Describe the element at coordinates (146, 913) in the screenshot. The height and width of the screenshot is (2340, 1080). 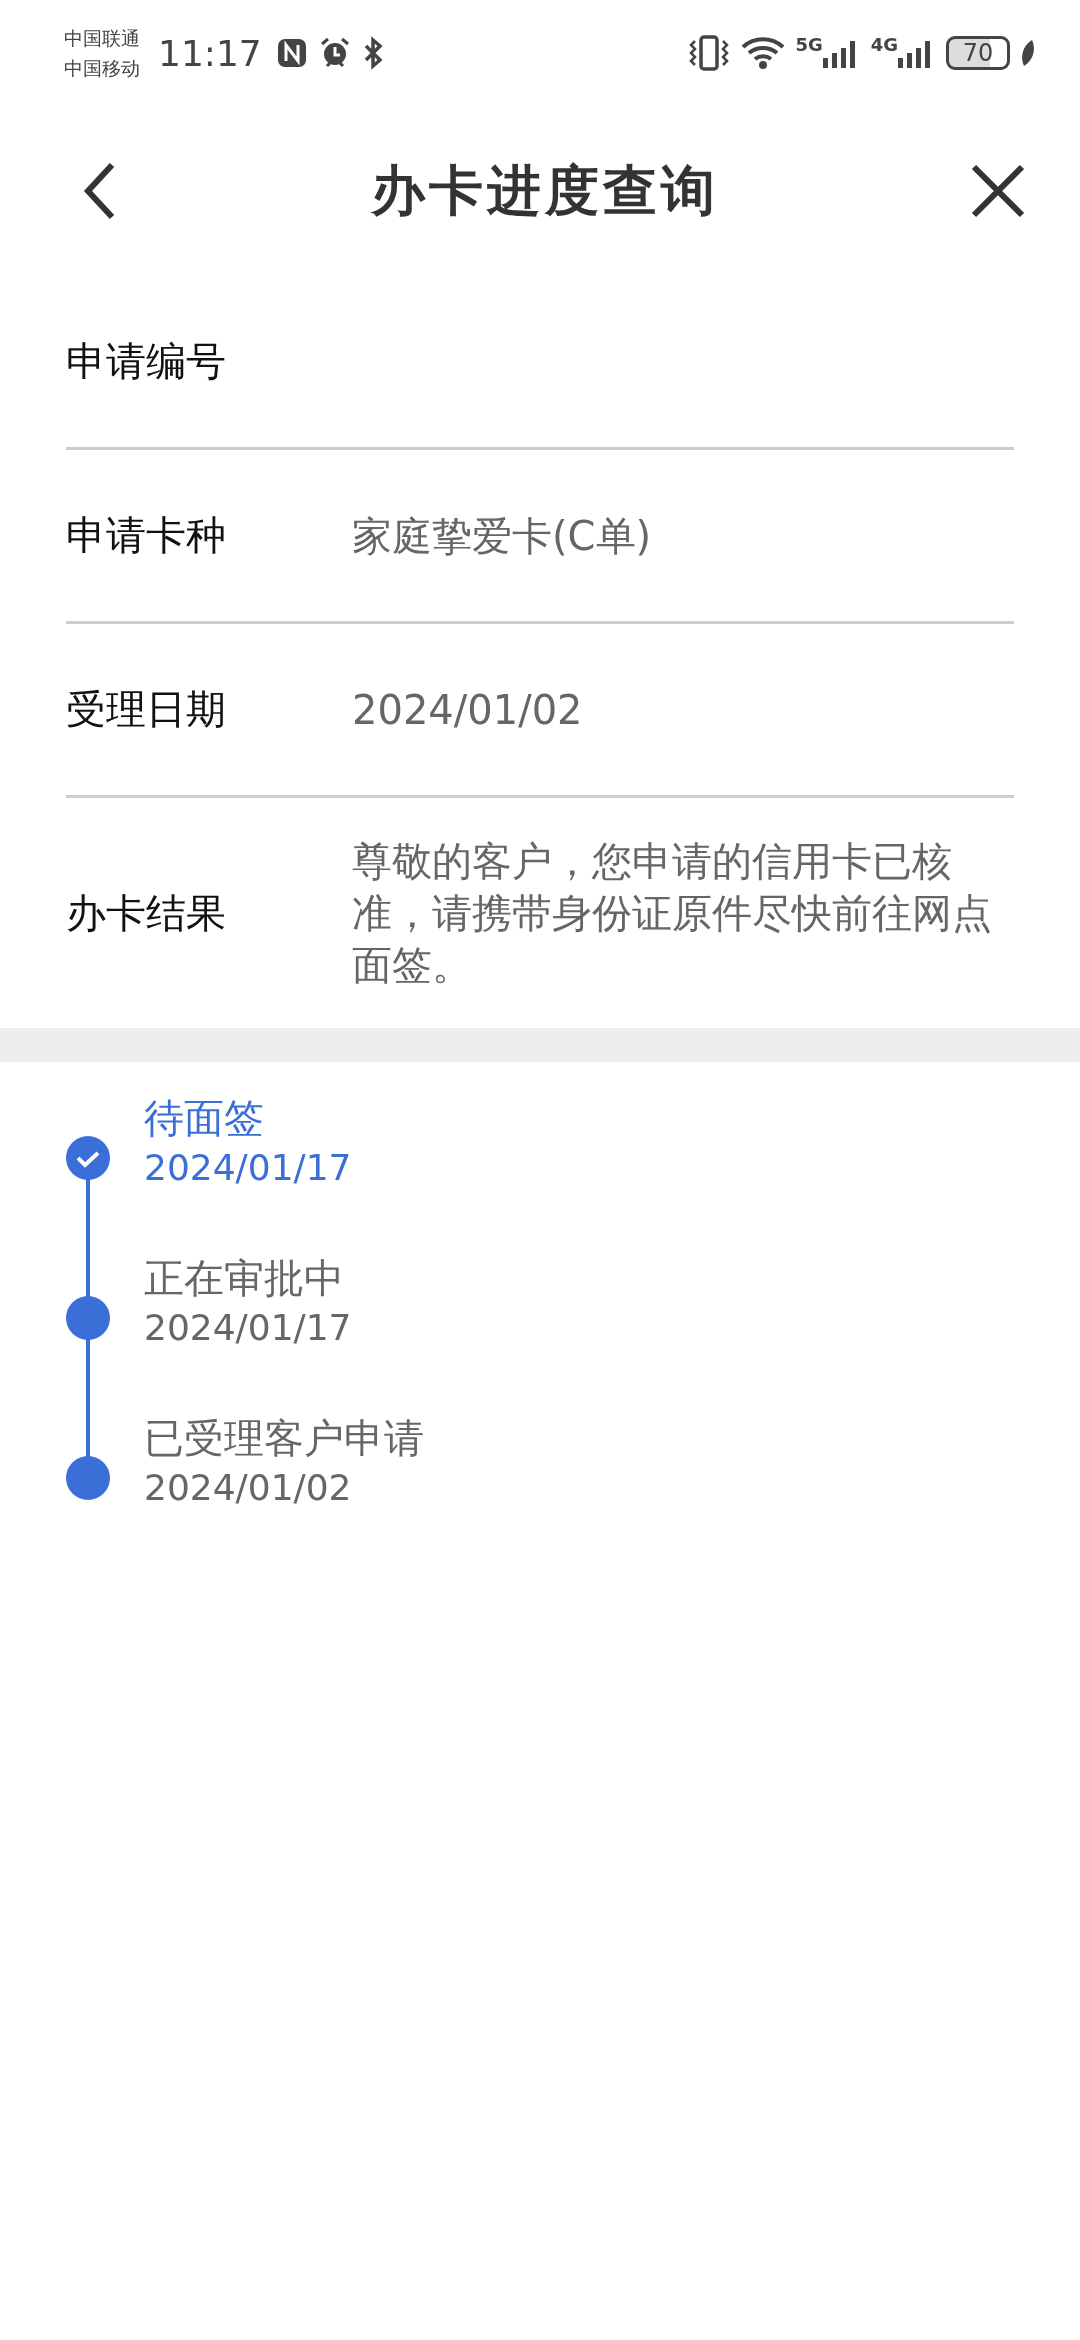
I see `field-label: 办卡结果` at that location.